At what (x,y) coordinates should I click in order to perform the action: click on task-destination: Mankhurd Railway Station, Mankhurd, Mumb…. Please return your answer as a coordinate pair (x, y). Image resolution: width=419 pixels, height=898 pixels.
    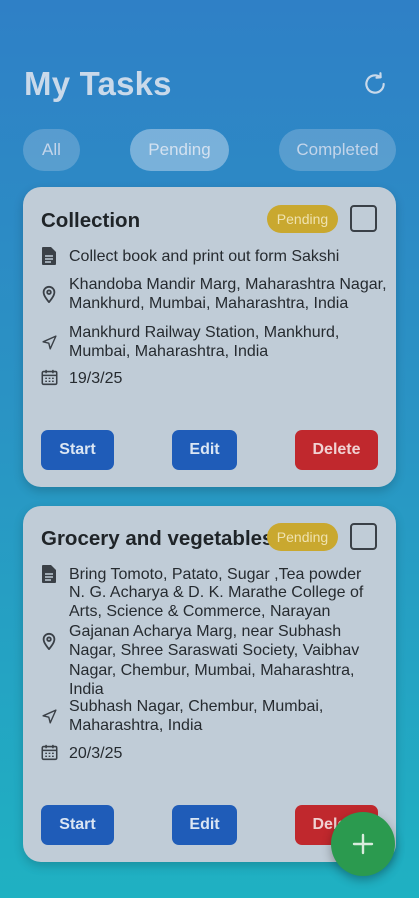
    Looking at the image, I should click on (204, 342).